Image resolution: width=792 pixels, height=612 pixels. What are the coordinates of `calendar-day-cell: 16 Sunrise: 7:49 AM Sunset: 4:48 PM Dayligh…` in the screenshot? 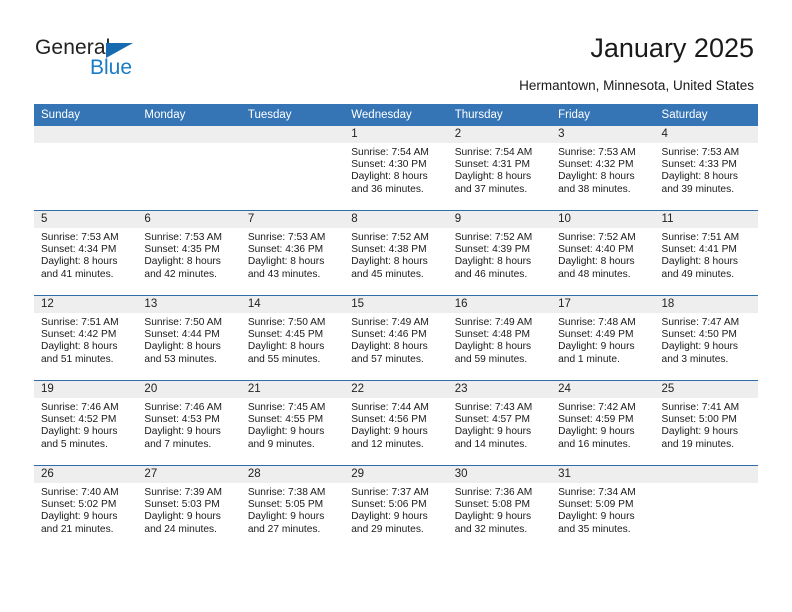 It's located at (499, 338).